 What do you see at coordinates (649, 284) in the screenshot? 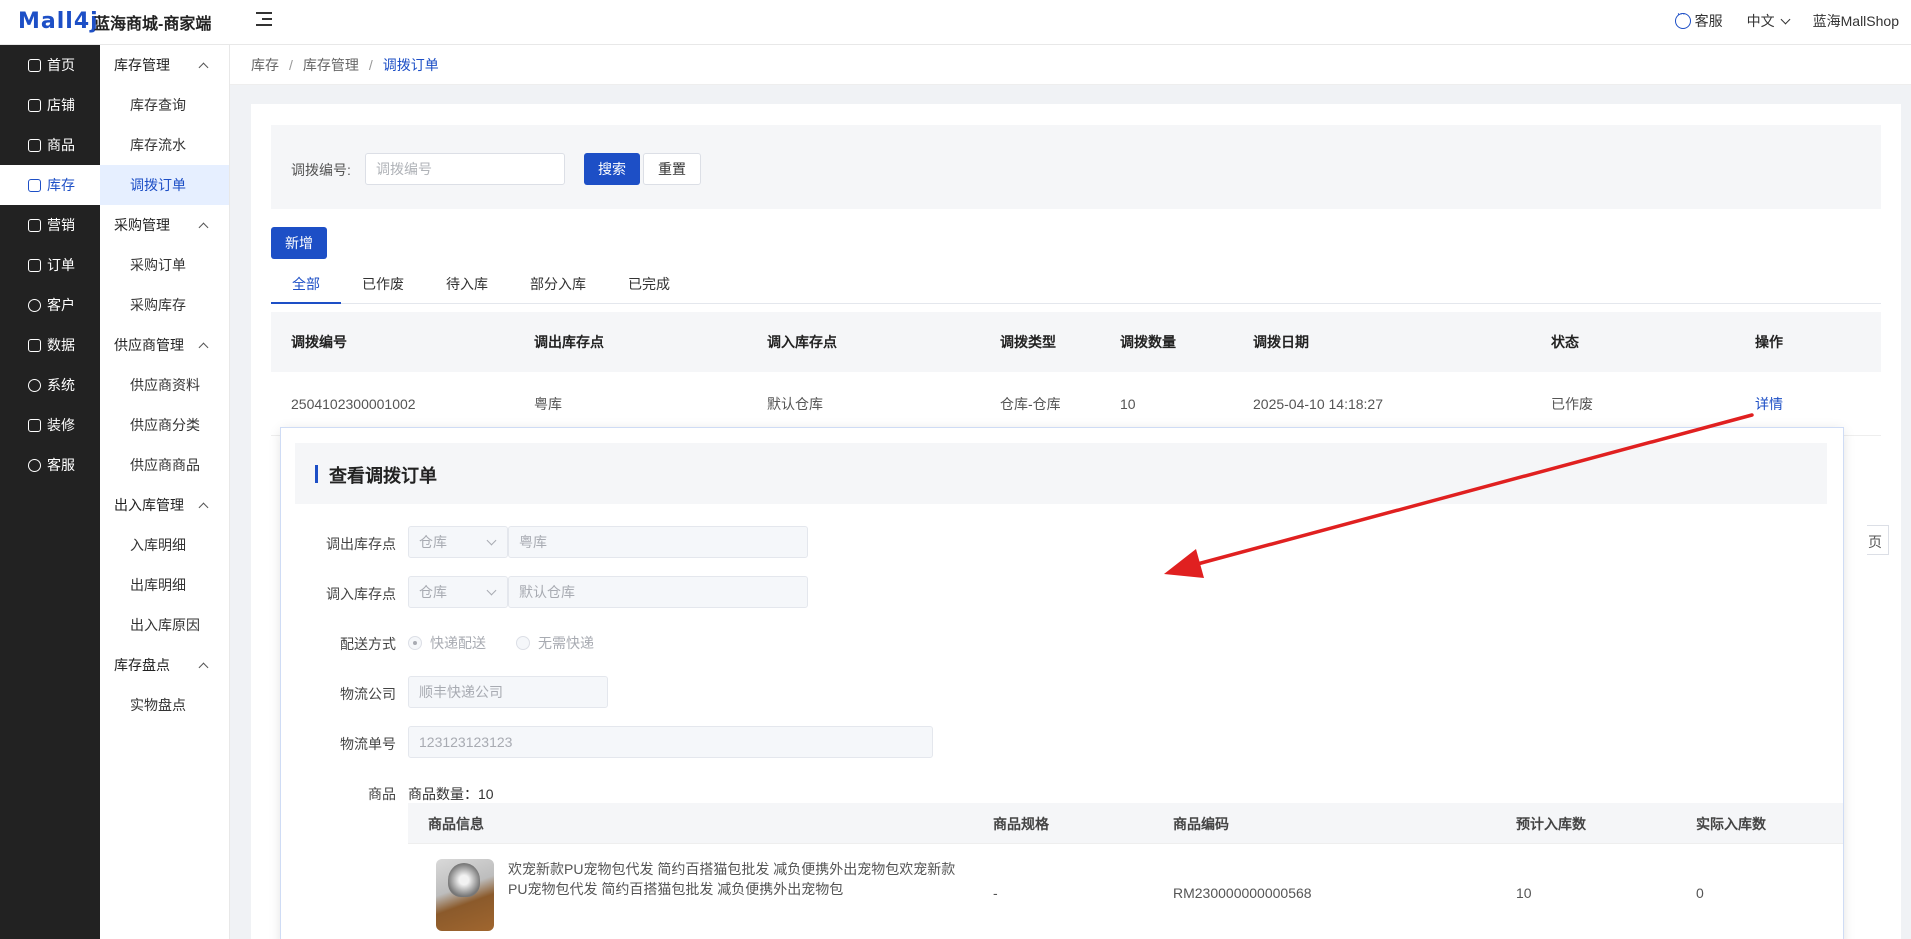
I see `tab-completed: 已完成` at bounding box center [649, 284].